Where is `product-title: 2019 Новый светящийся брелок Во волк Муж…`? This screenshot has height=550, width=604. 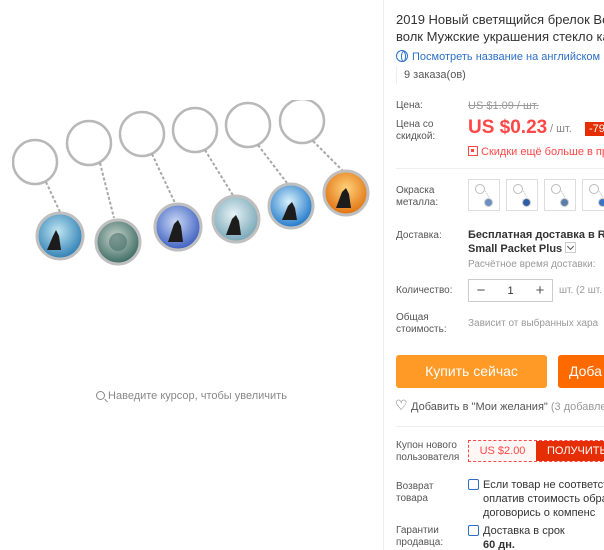
product-title: 2019 Новый светящийся брелок Во волк Муж… is located at coordinates (500, 28).